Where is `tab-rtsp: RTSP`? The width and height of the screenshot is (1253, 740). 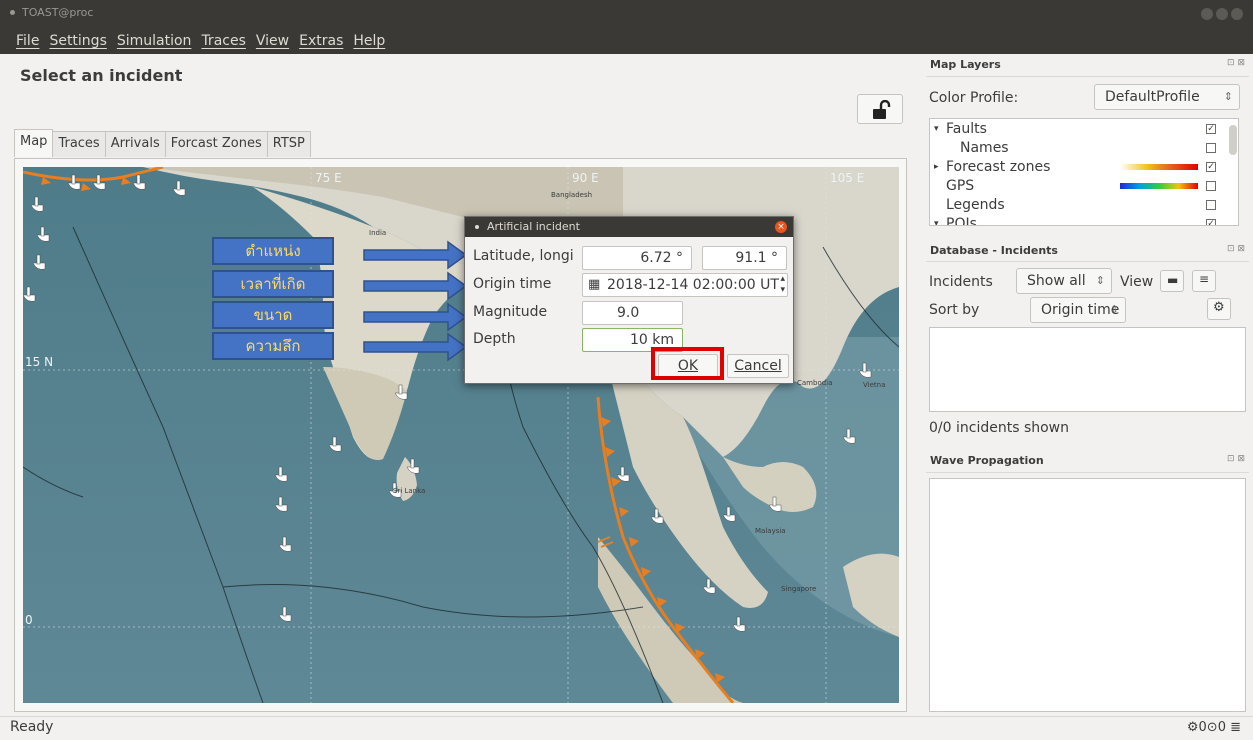
tab-rtsp: RTSP is located at coordinates (288, 144).